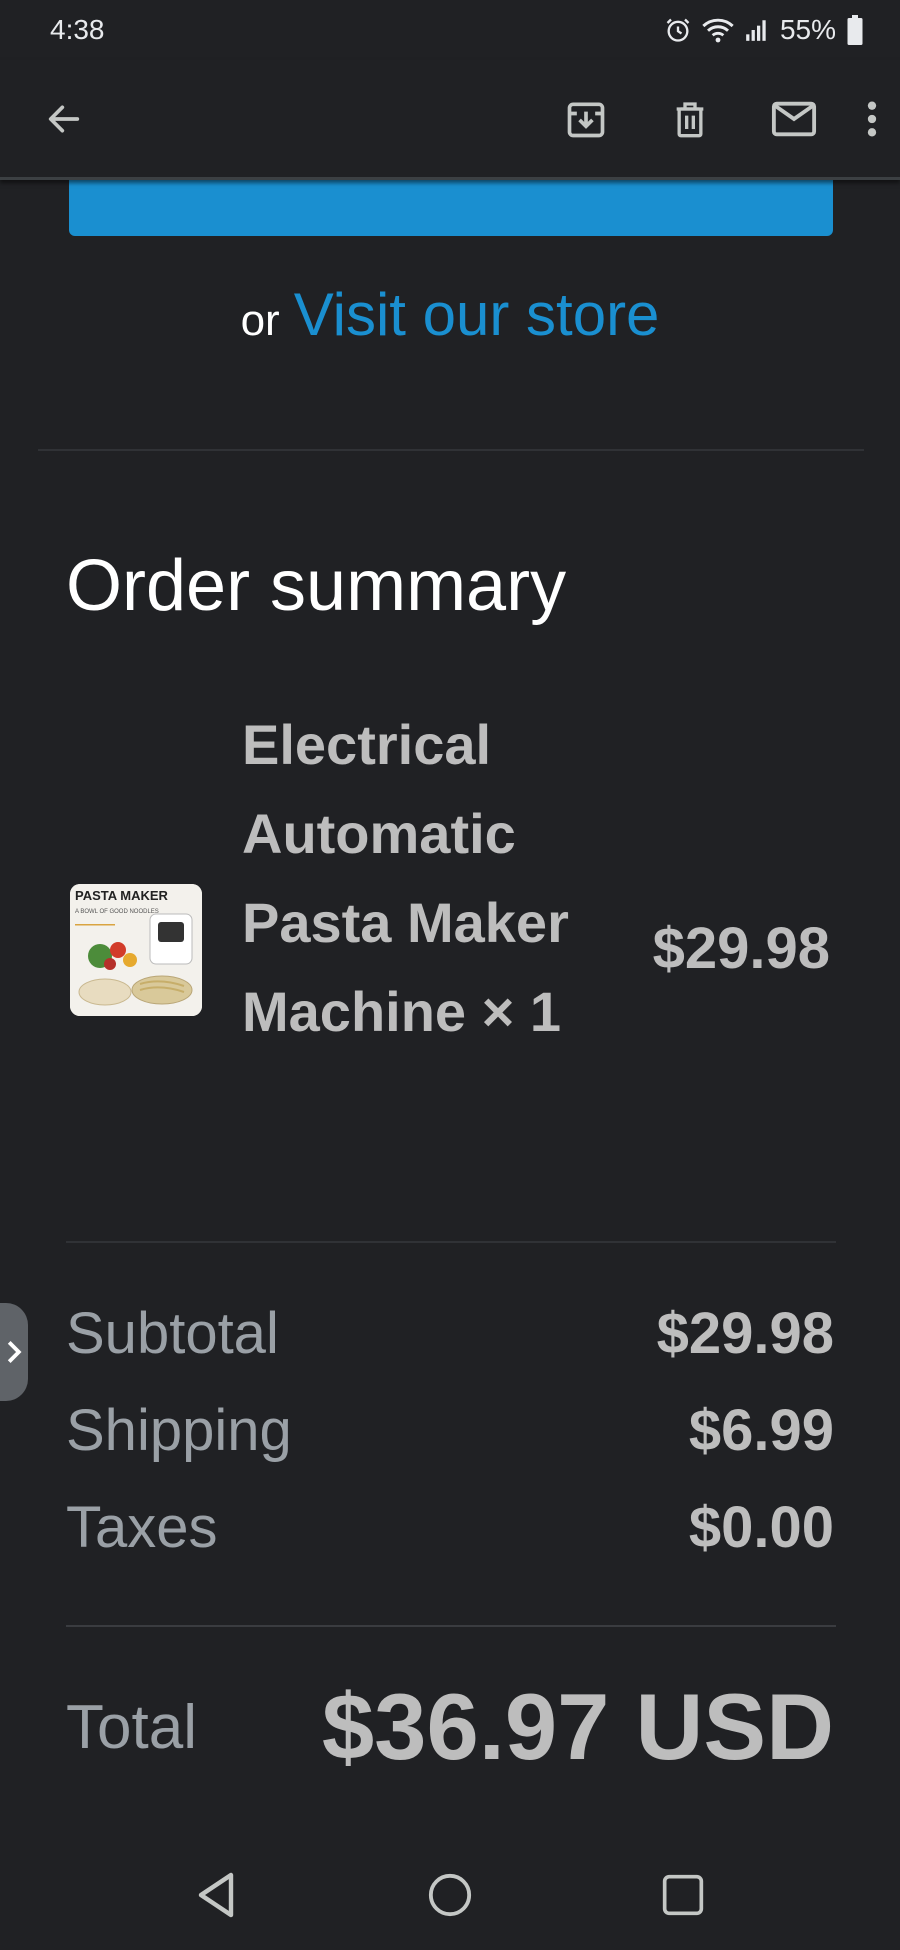 This screenshot has height=1950, width=900. Describe the element at coordinates (117, 912) in the screenshot. I see `product-image-subtitle: A BOWL OF GOOD NOODLES` at that location.